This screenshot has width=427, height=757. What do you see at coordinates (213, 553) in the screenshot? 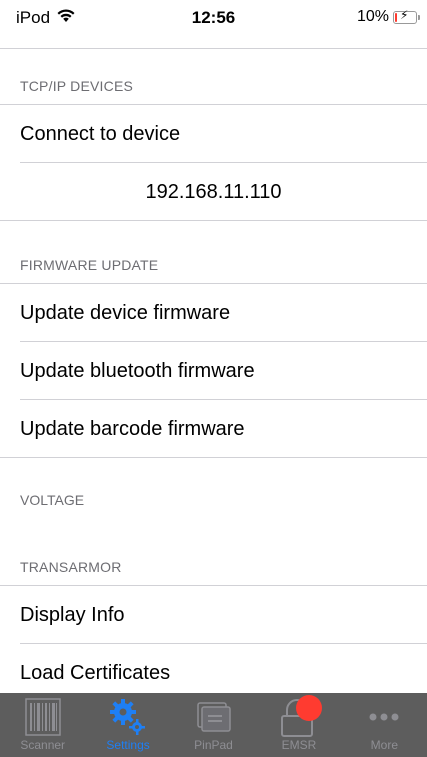
I see `section-header-transarmor: TRANSARMOR` at bounding box center [213, 553].